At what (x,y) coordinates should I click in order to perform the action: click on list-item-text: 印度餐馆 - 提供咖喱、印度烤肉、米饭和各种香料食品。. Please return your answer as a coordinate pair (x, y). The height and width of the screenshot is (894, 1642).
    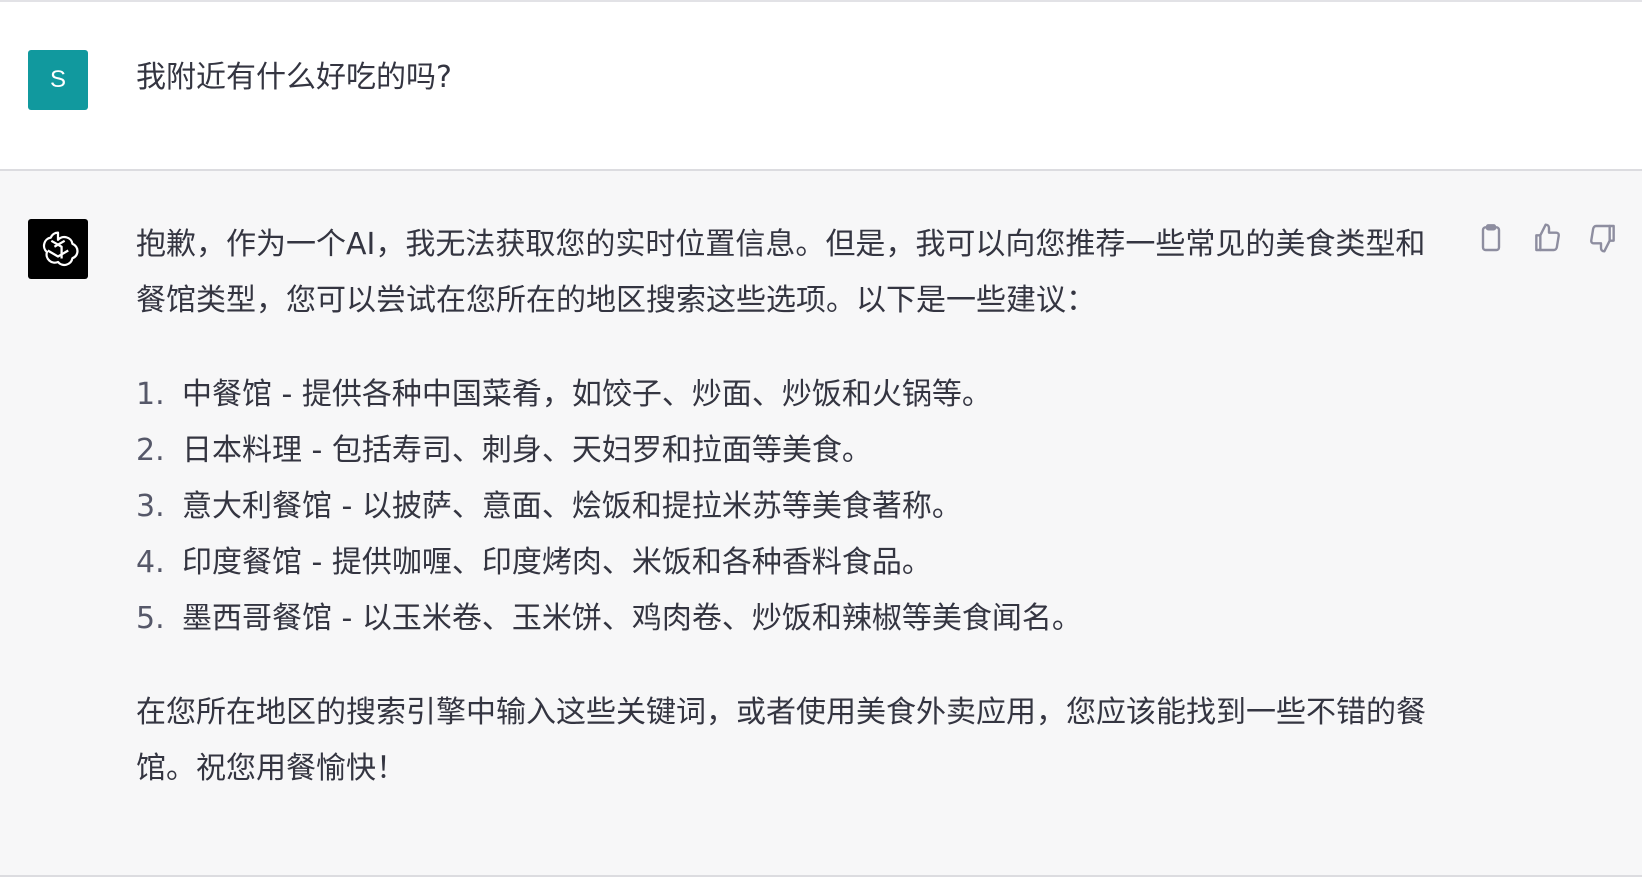
    Looking at the image, I should click on (557, 562).